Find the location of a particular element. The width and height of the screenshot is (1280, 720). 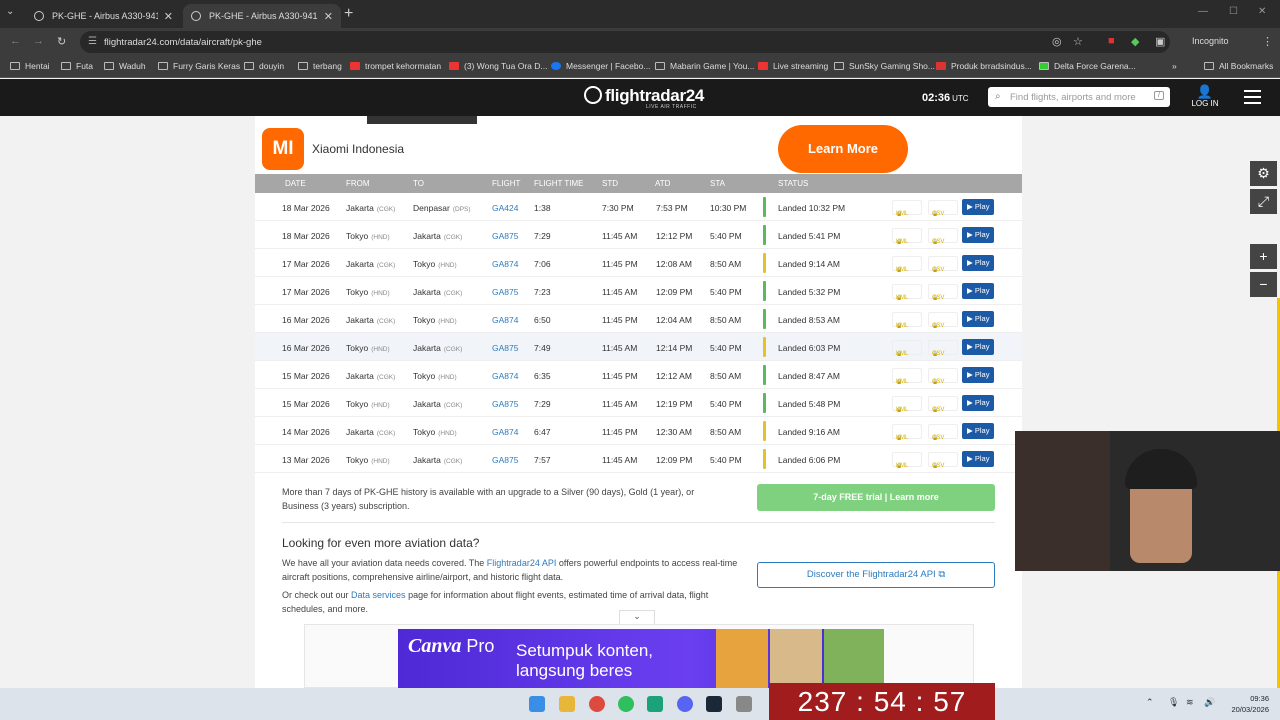

extension-icon: ◆ is located at coordinates (1135, 41).